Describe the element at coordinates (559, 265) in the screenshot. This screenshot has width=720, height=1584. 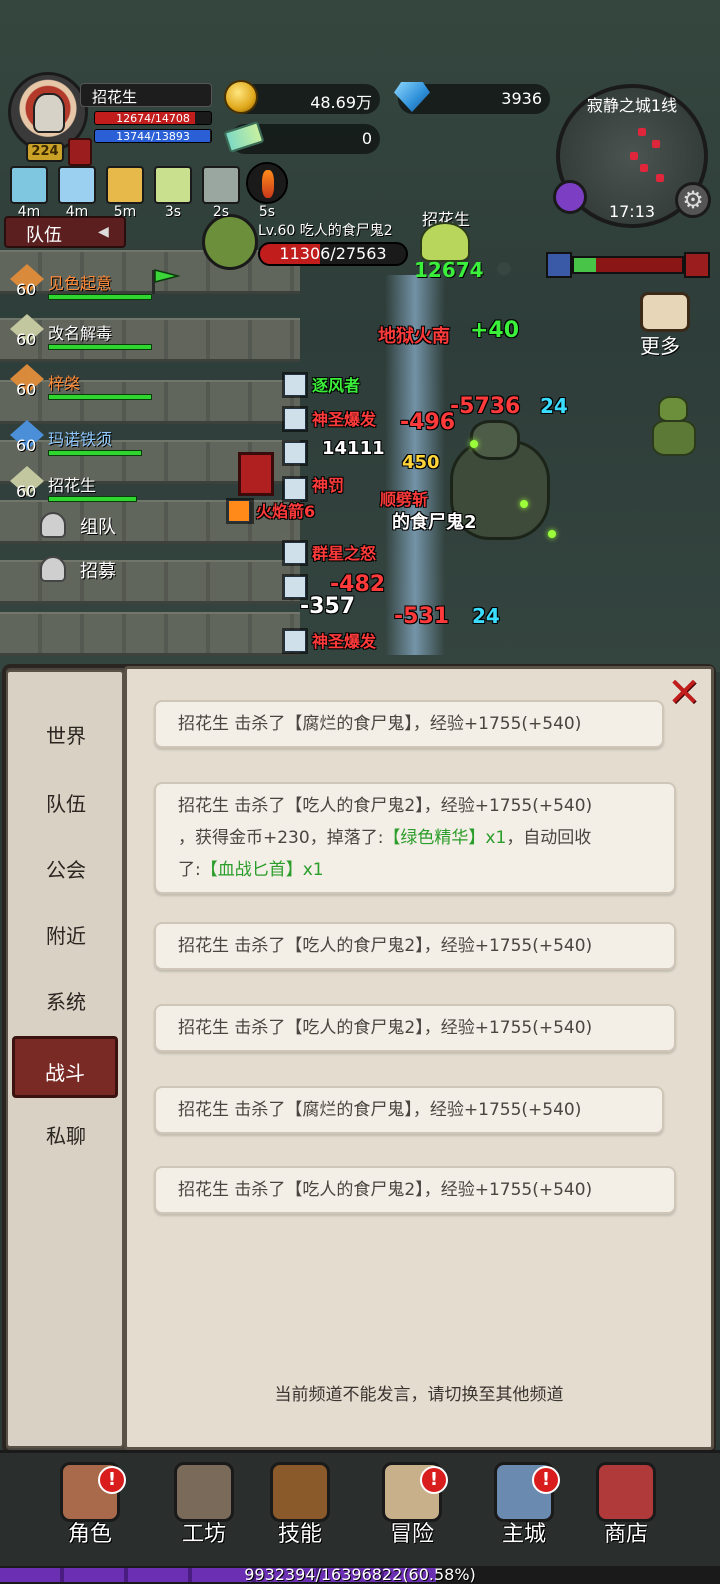
I see `alliance-banner-icon` at that location.